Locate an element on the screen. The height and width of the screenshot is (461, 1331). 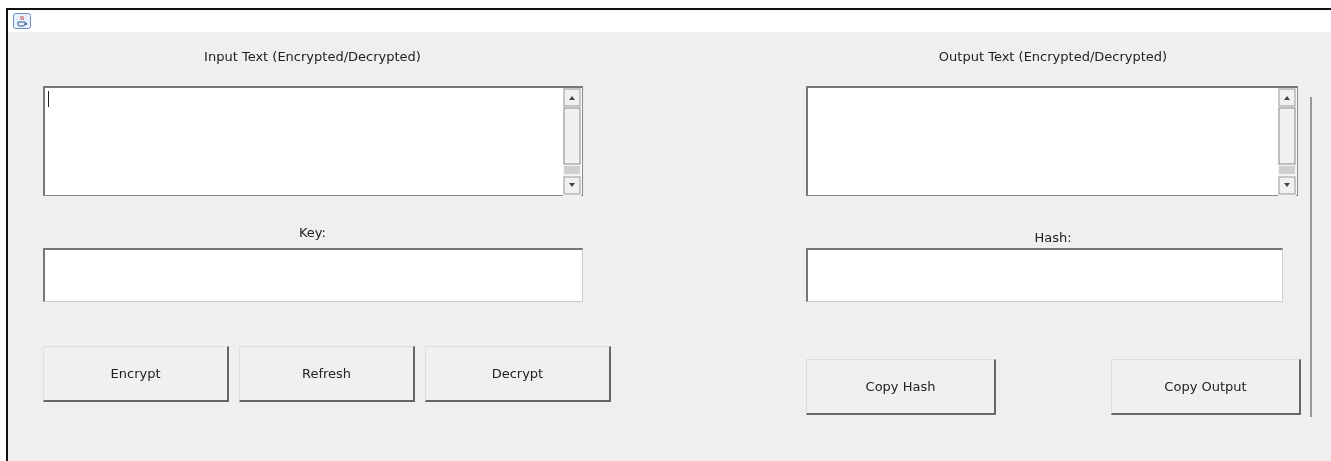
action-button: Copy Hash is located at coordinates (901, 387).